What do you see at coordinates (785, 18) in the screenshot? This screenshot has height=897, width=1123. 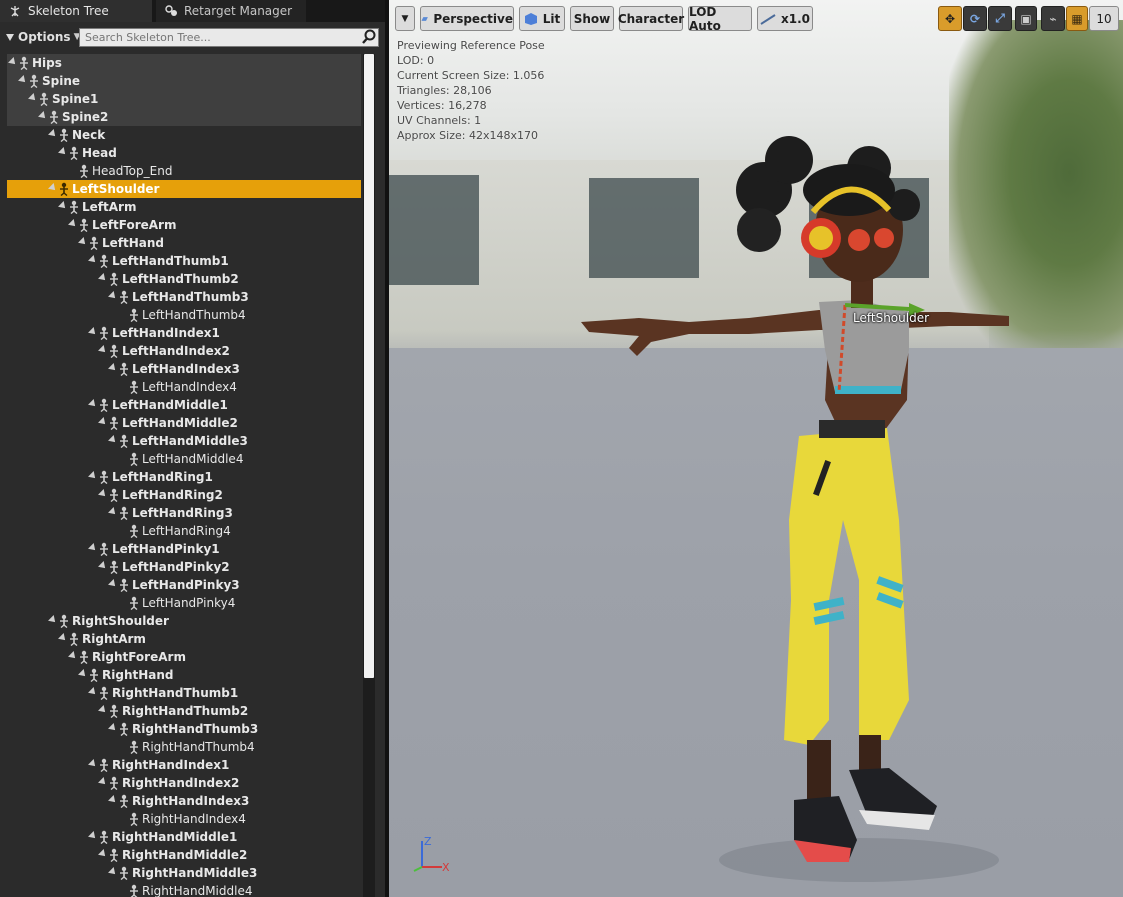 I see `playback-speed-button: x1.0` at bounding box center [785, 18].